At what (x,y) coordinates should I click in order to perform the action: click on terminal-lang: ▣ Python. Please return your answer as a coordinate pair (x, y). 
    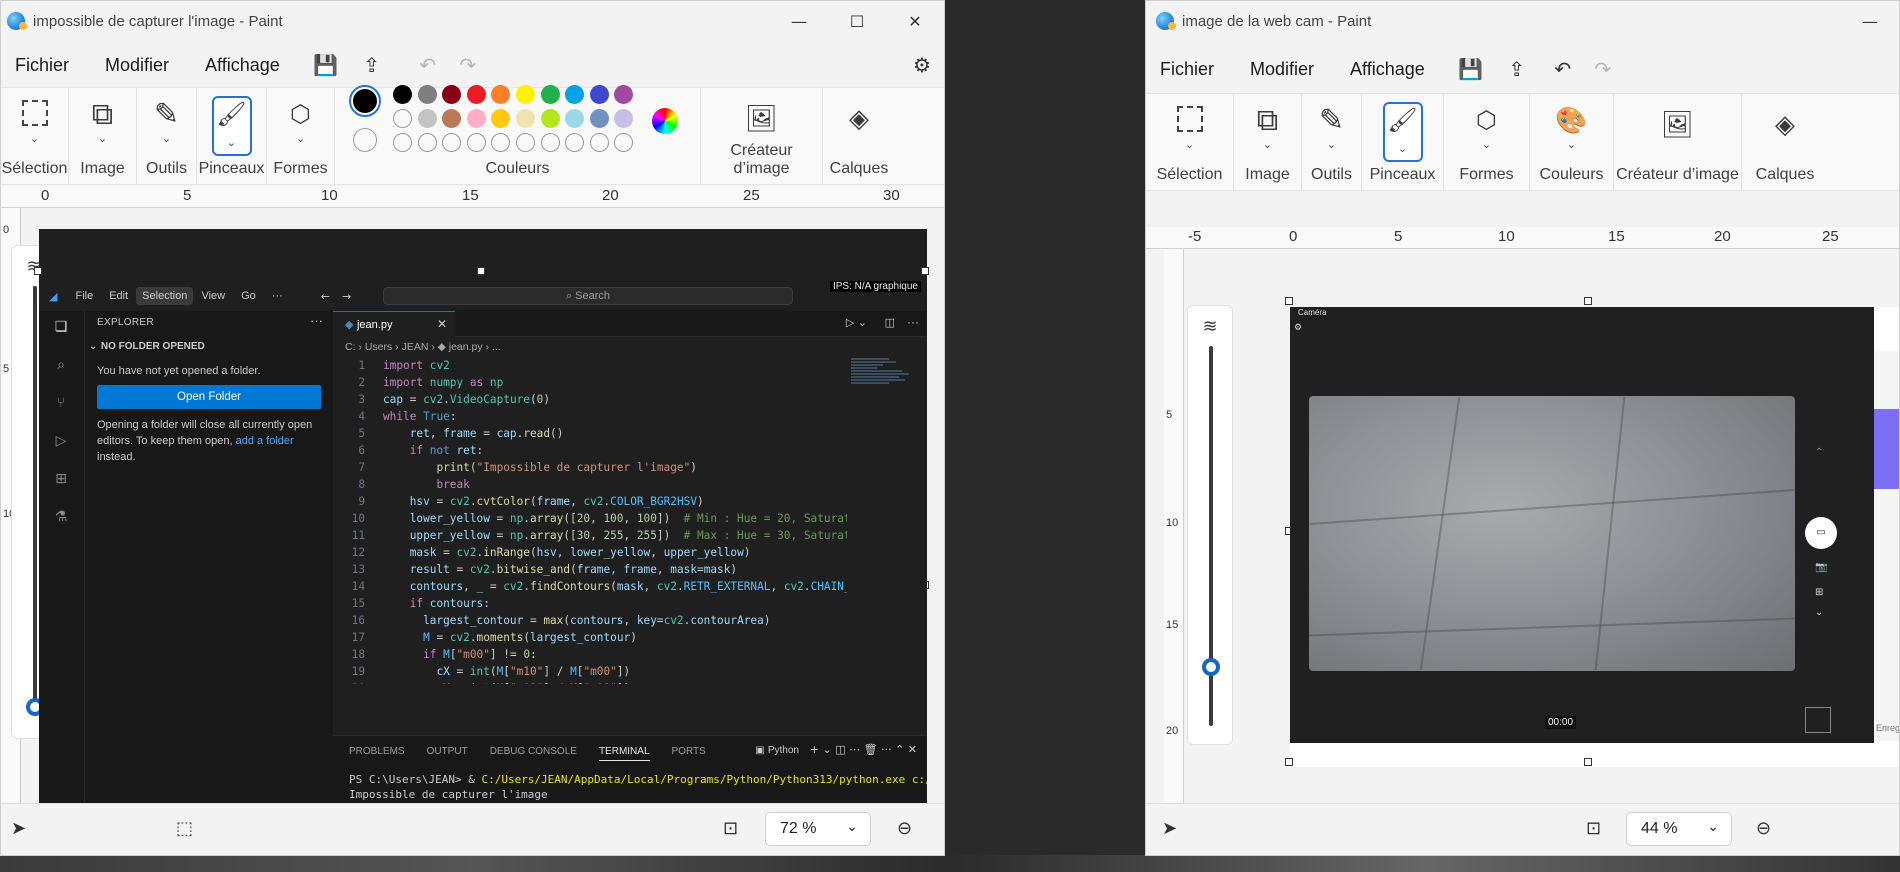
    Looking at the image, I should click on (777, 750).